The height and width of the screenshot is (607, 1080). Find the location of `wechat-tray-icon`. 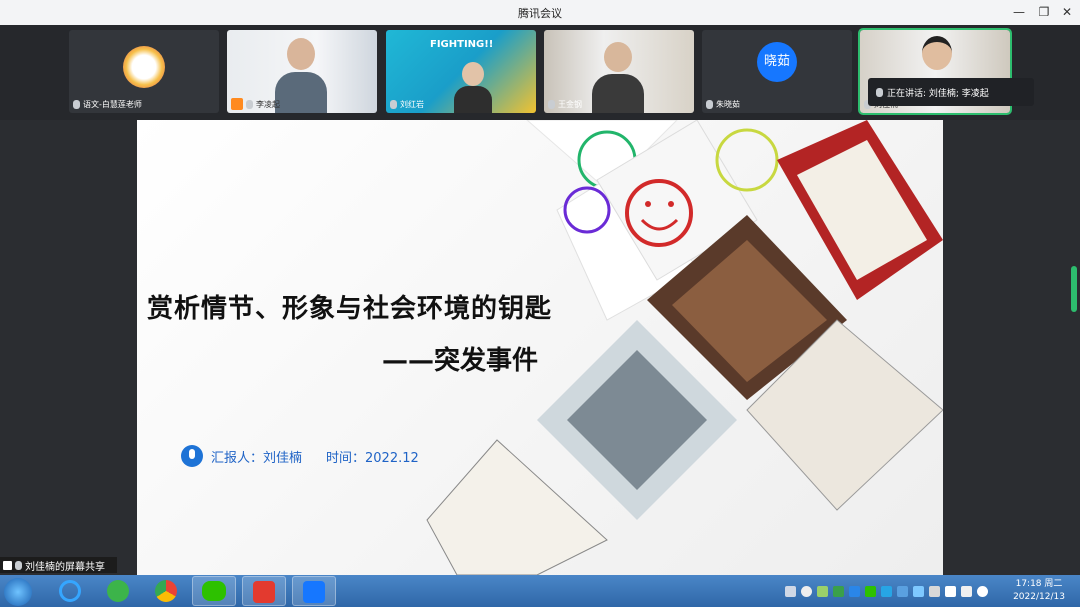

wechat-tray-icon is located at coordinates (870, 591).